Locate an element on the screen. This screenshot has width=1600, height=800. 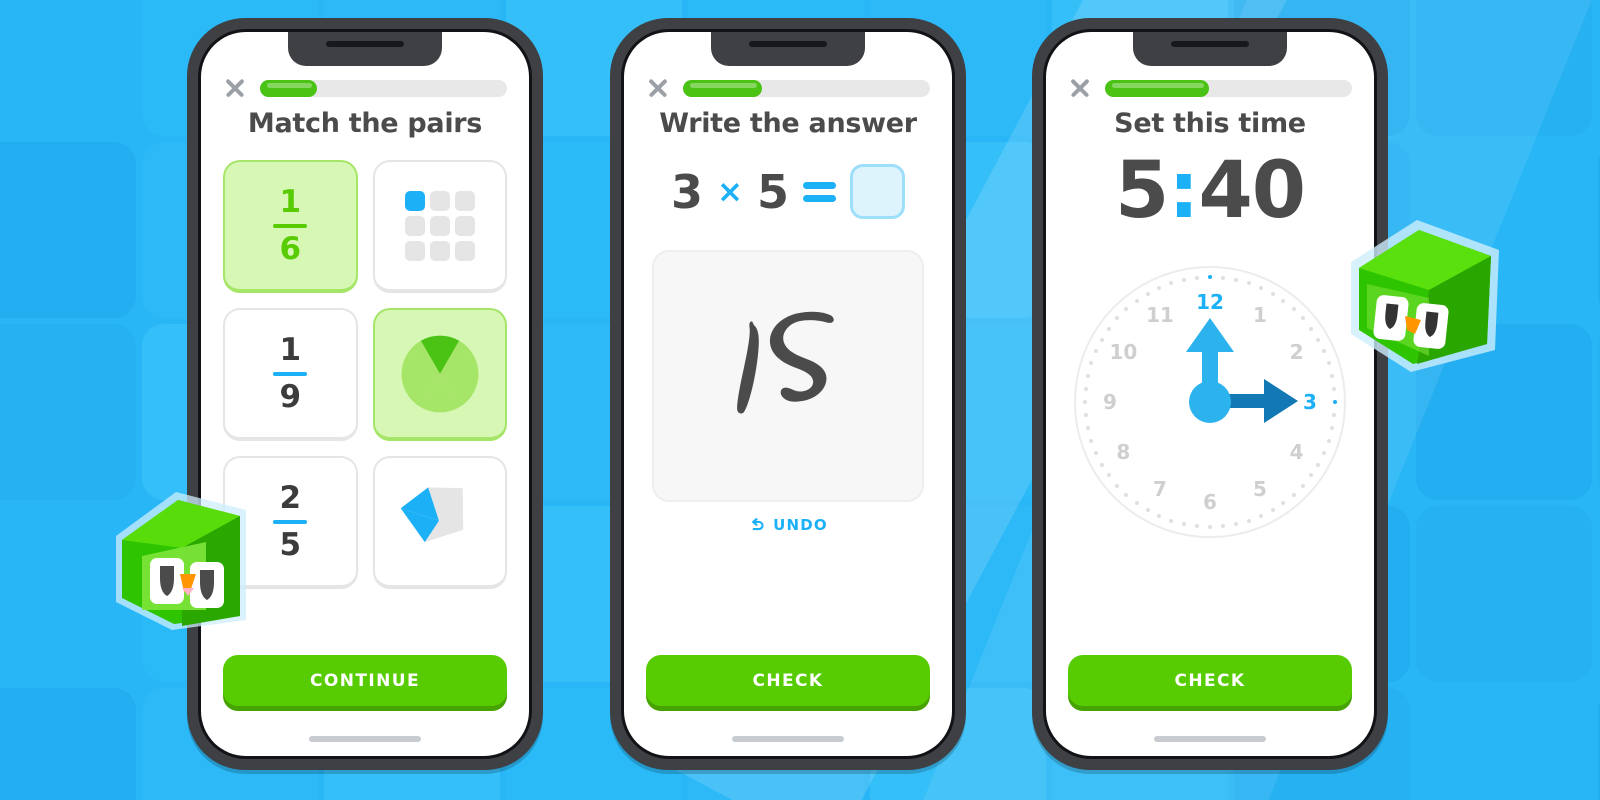
pie-fraction-icon is located at coordinates (440, 373).